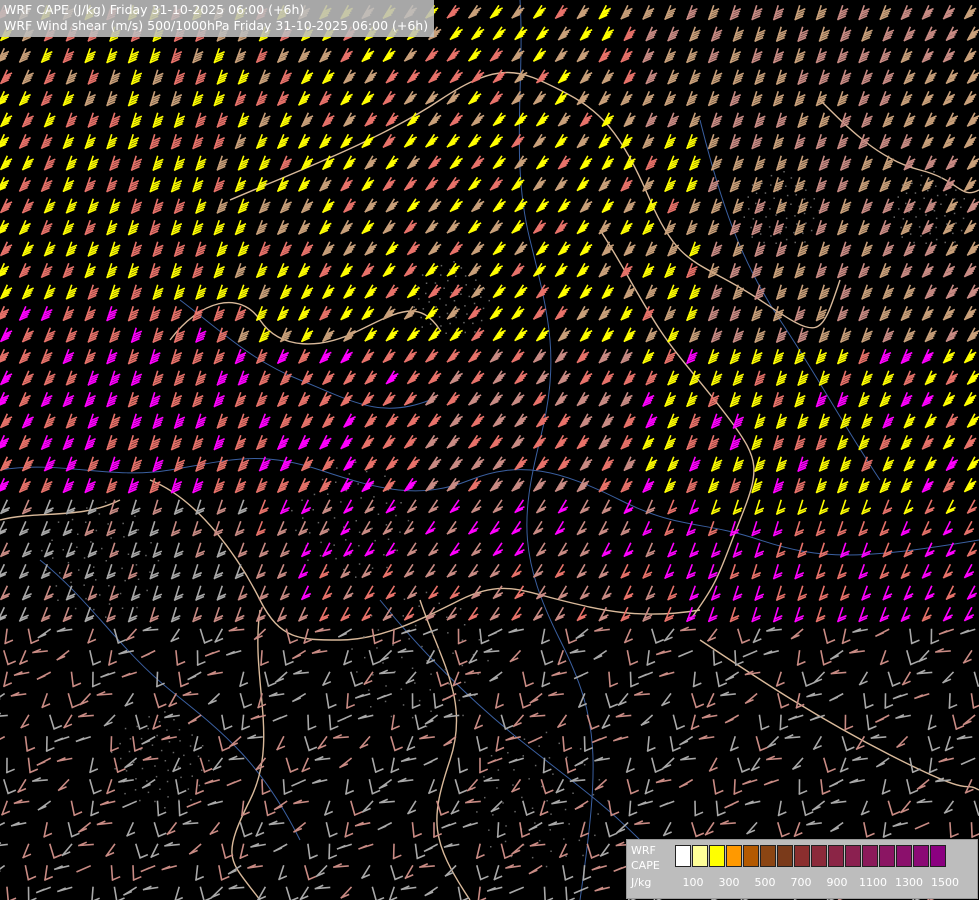 The height and width of the screenshot is (900, 979). I want to click on legend-tick: 300, so click(729, 882).